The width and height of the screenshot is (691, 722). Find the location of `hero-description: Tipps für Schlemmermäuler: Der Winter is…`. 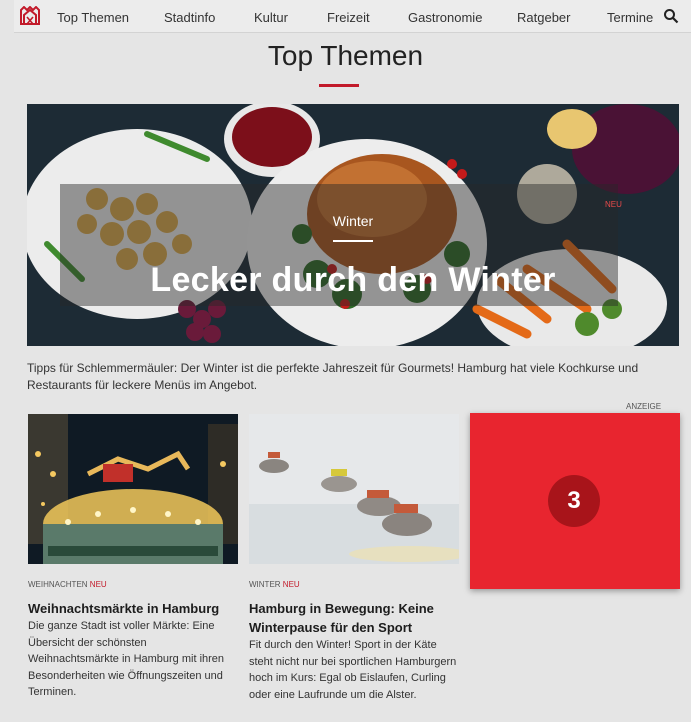

hero-description: Tipps für Schlemmermäuler: Der Winter is… is located at coordinates (333, 376).